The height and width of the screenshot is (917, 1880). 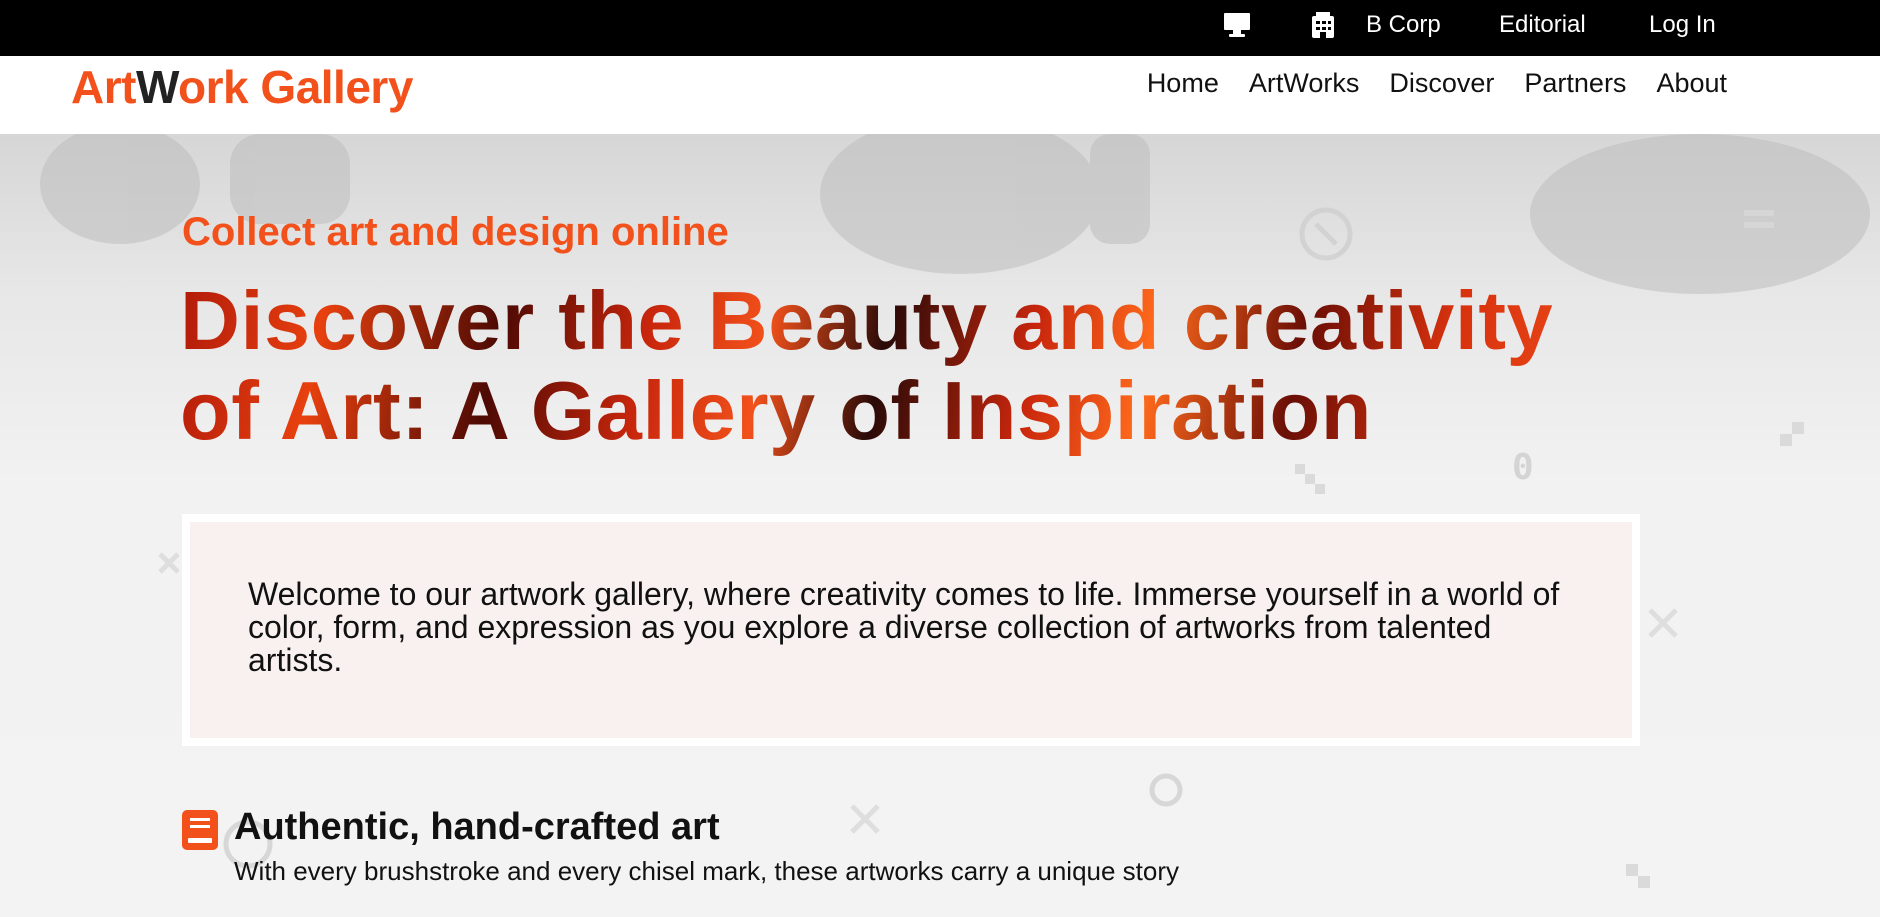 I want to click on nav-link-discover: Discover, so click(x=1441, y=83).